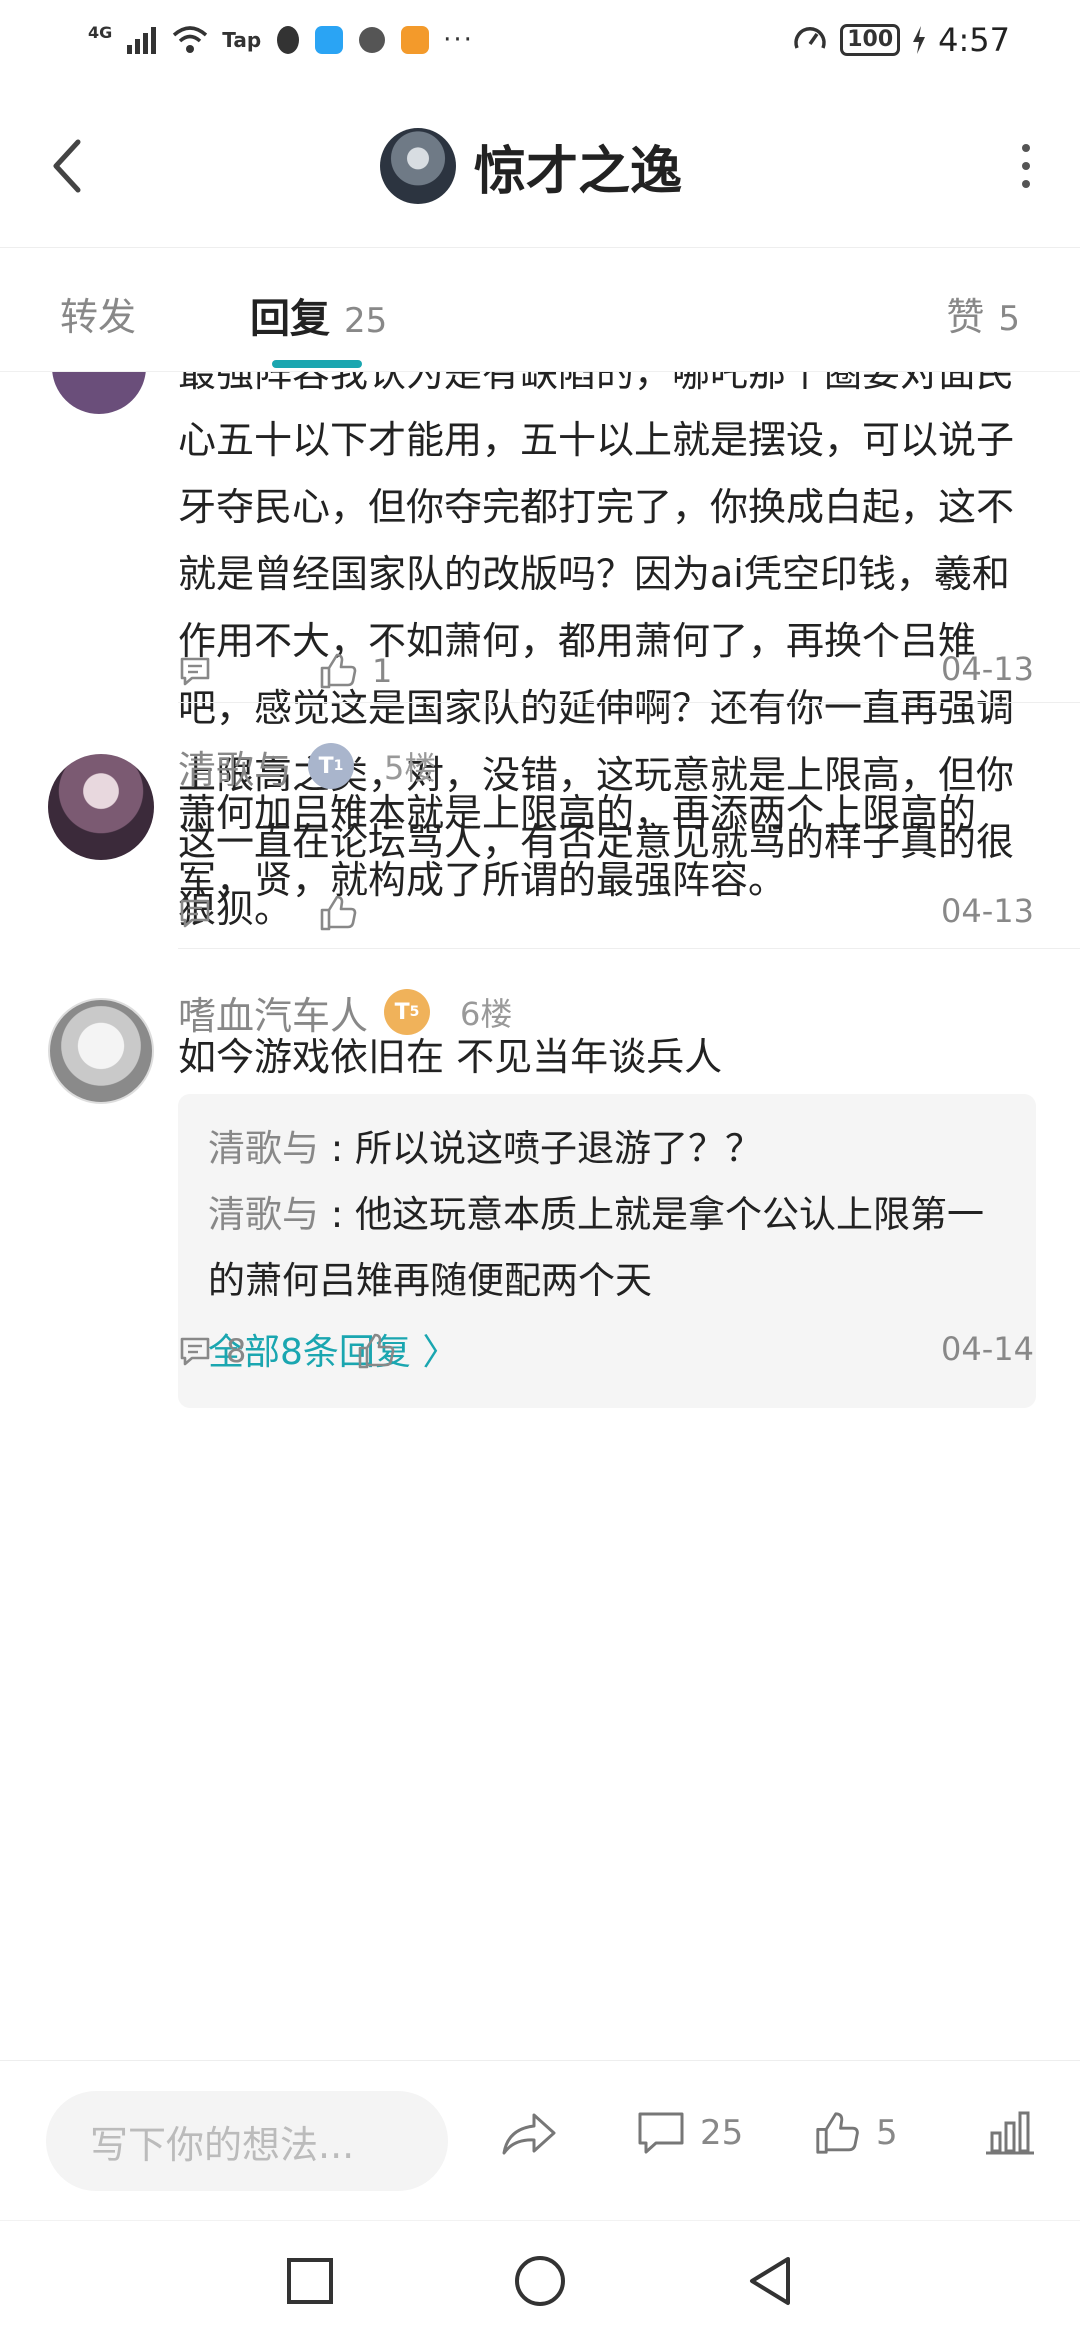  I want to click on home-icon, so click(540, 2281).